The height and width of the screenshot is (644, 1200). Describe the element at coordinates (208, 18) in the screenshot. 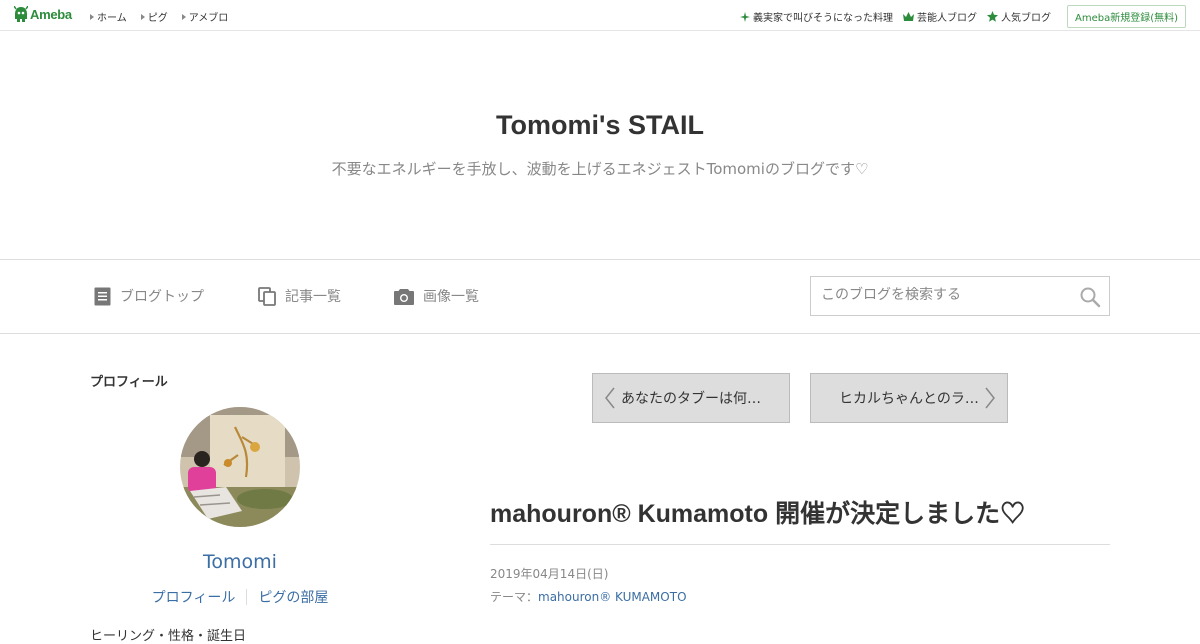

I see `nav-link-label: アメブロ` at that location.